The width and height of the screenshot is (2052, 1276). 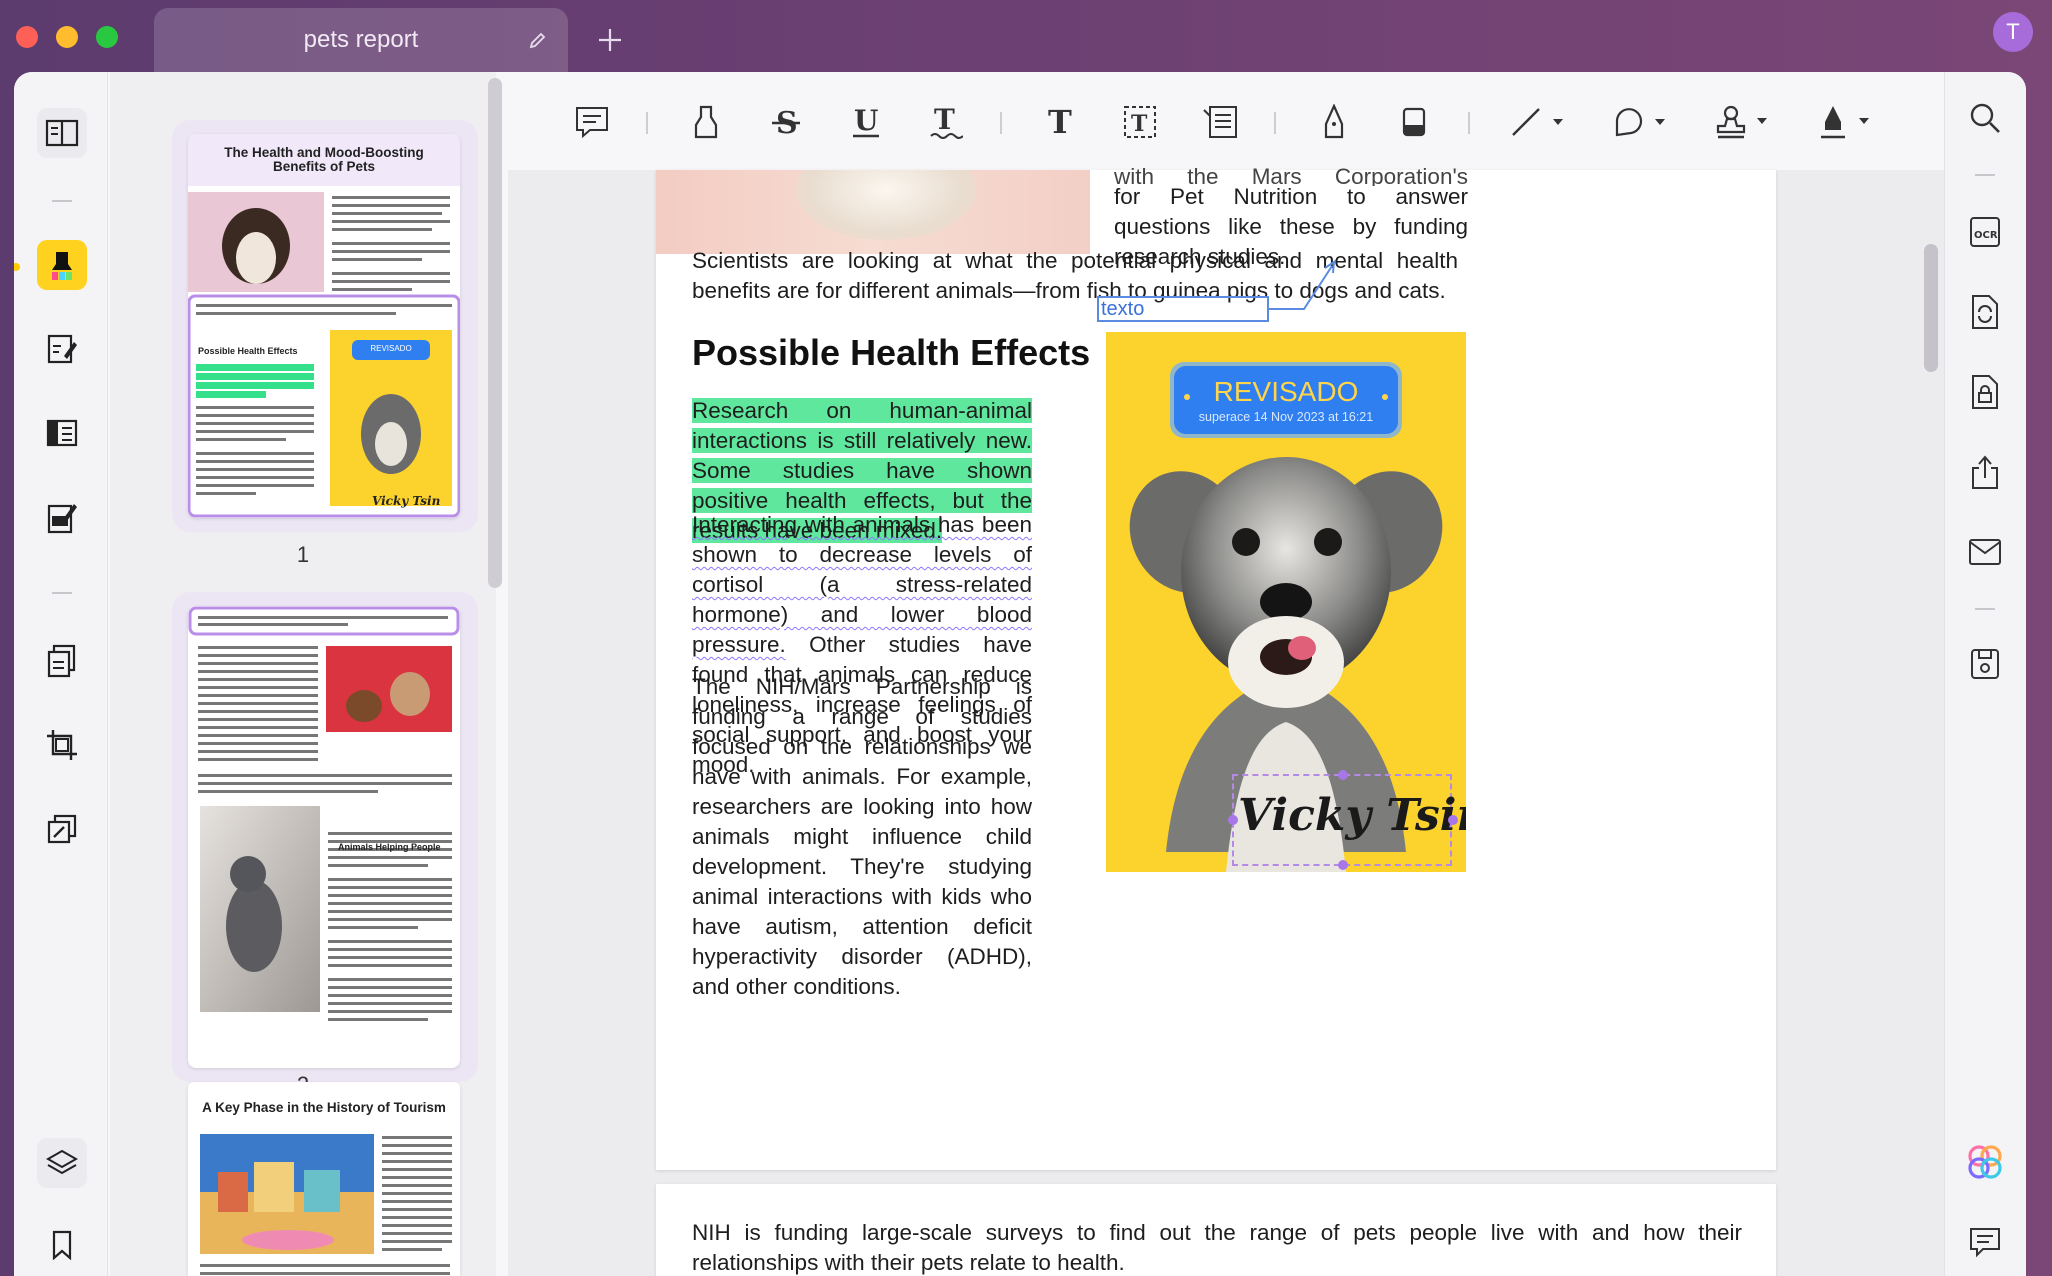 I want to click on thumbnail-number-1: 1, so click(x=303, y=554).